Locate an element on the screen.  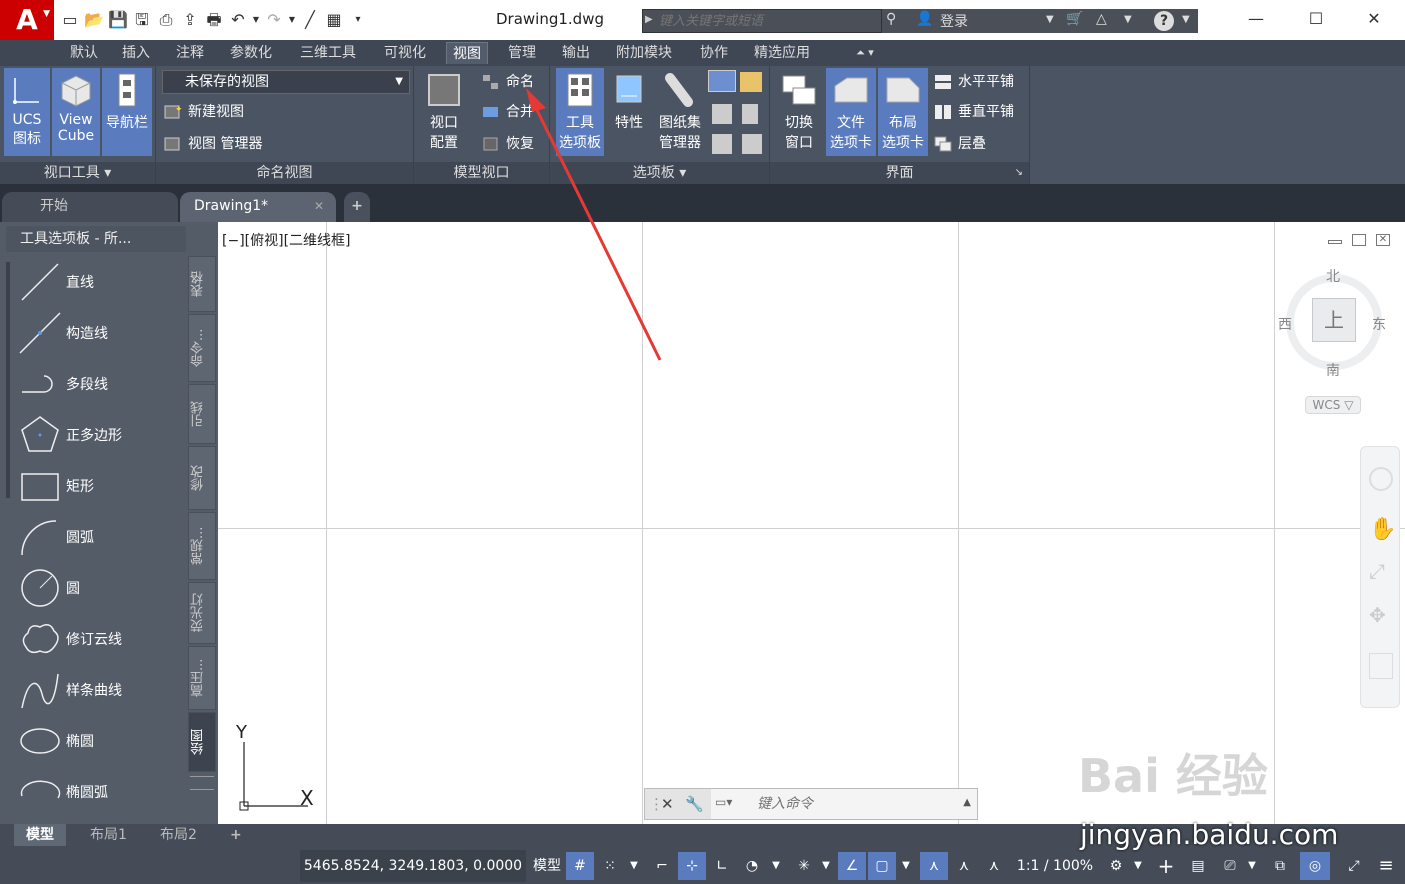
compass-north: 北 is located at coordinates (1333, 276).